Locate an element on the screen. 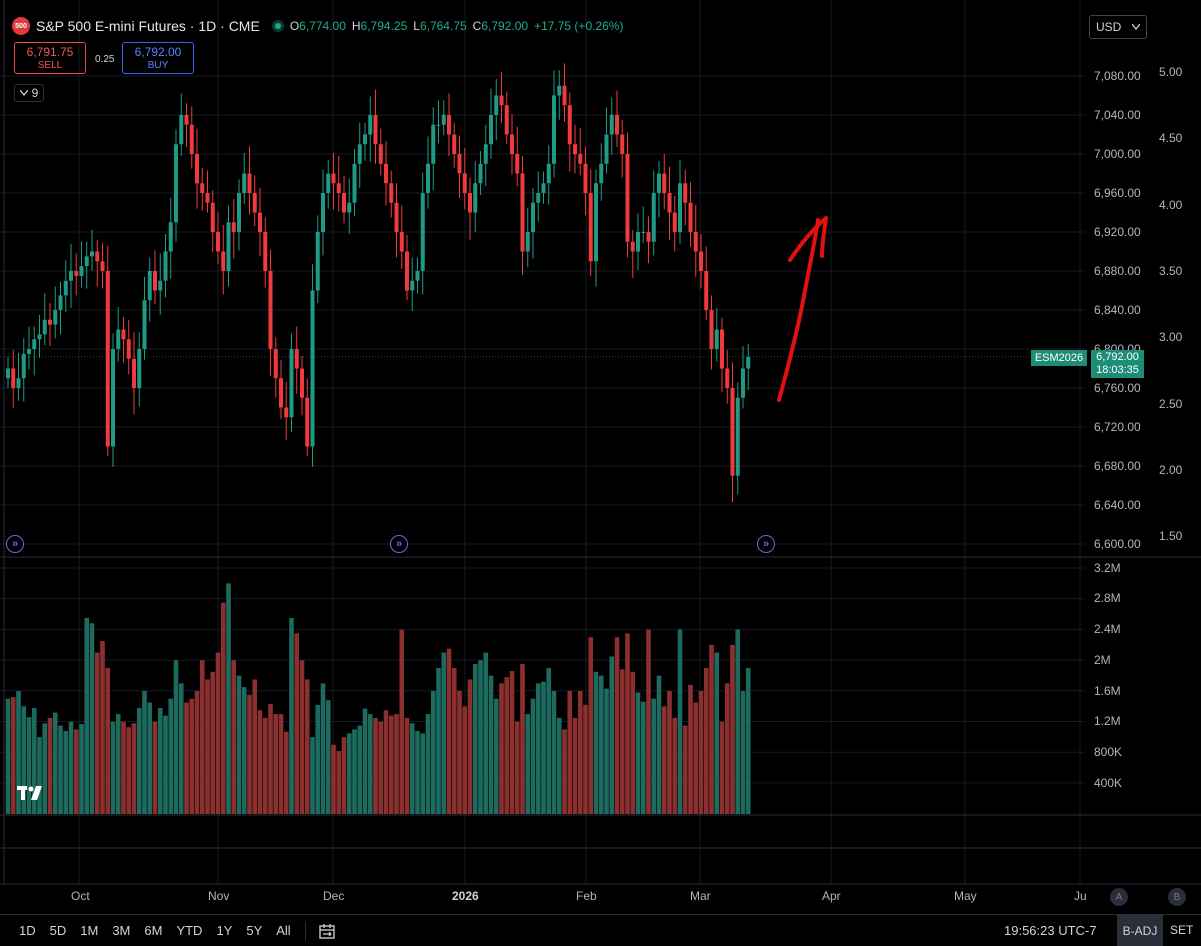 The image size is (1201, 946). open-value: 6,774.00 is located at coordinates (322, 26).